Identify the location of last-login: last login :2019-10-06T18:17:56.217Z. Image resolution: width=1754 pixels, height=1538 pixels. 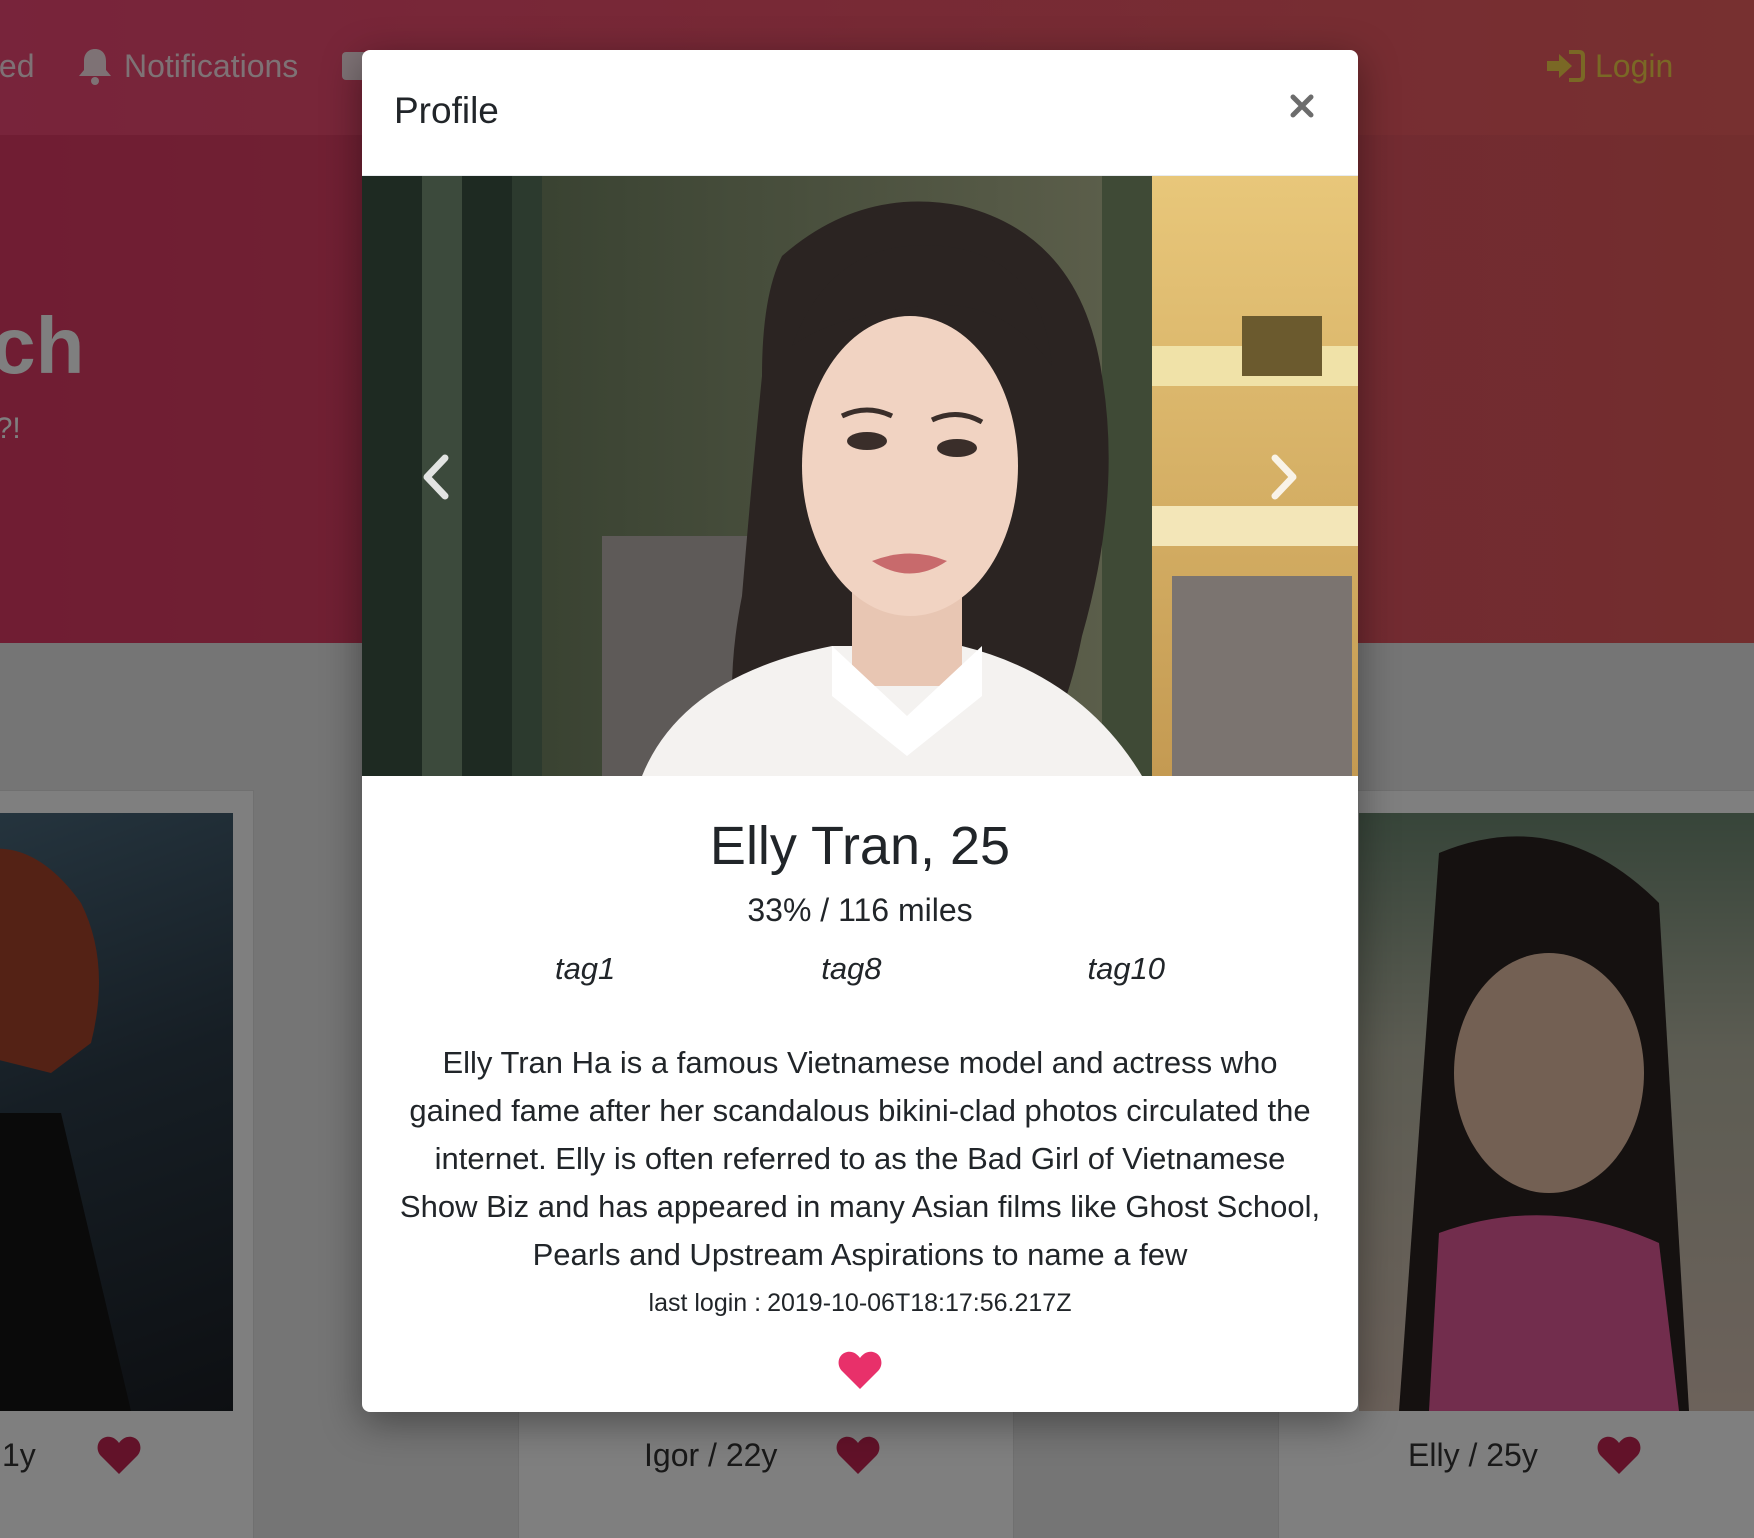
(860, 1303).